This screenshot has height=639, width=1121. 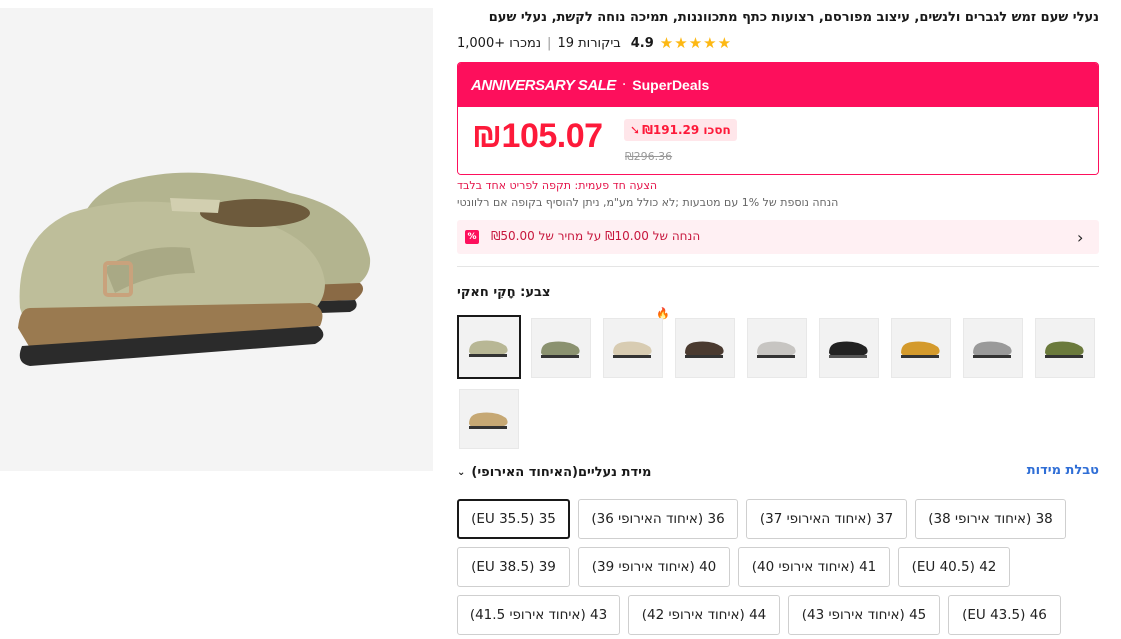 What do you see at coordinates (849, 348) in the screenshot?
I see `swatch-black` at bounding box center [849, 348].